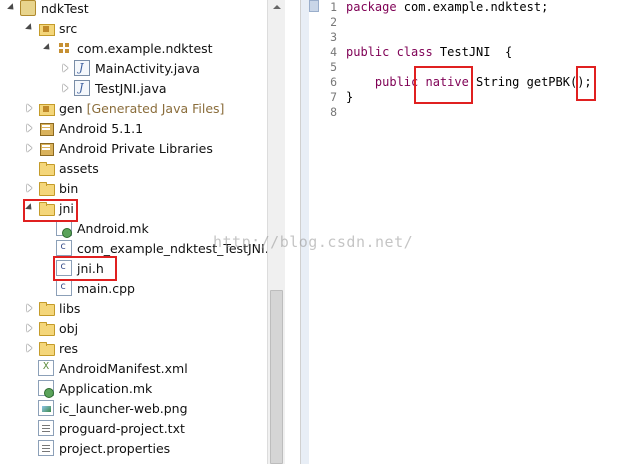  I want to click on code-keyword: public class, so click(389, 52).